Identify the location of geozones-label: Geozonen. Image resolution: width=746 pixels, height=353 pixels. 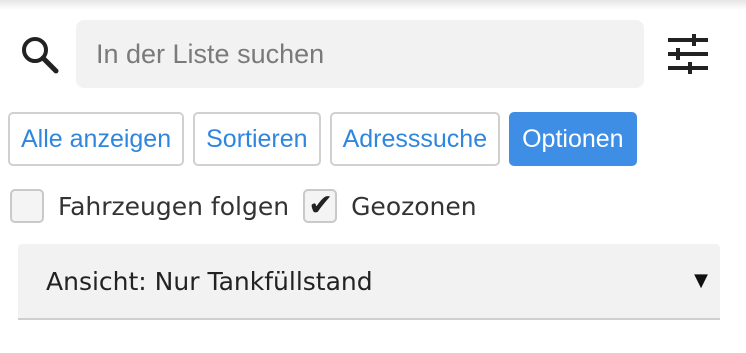
(414, 206).